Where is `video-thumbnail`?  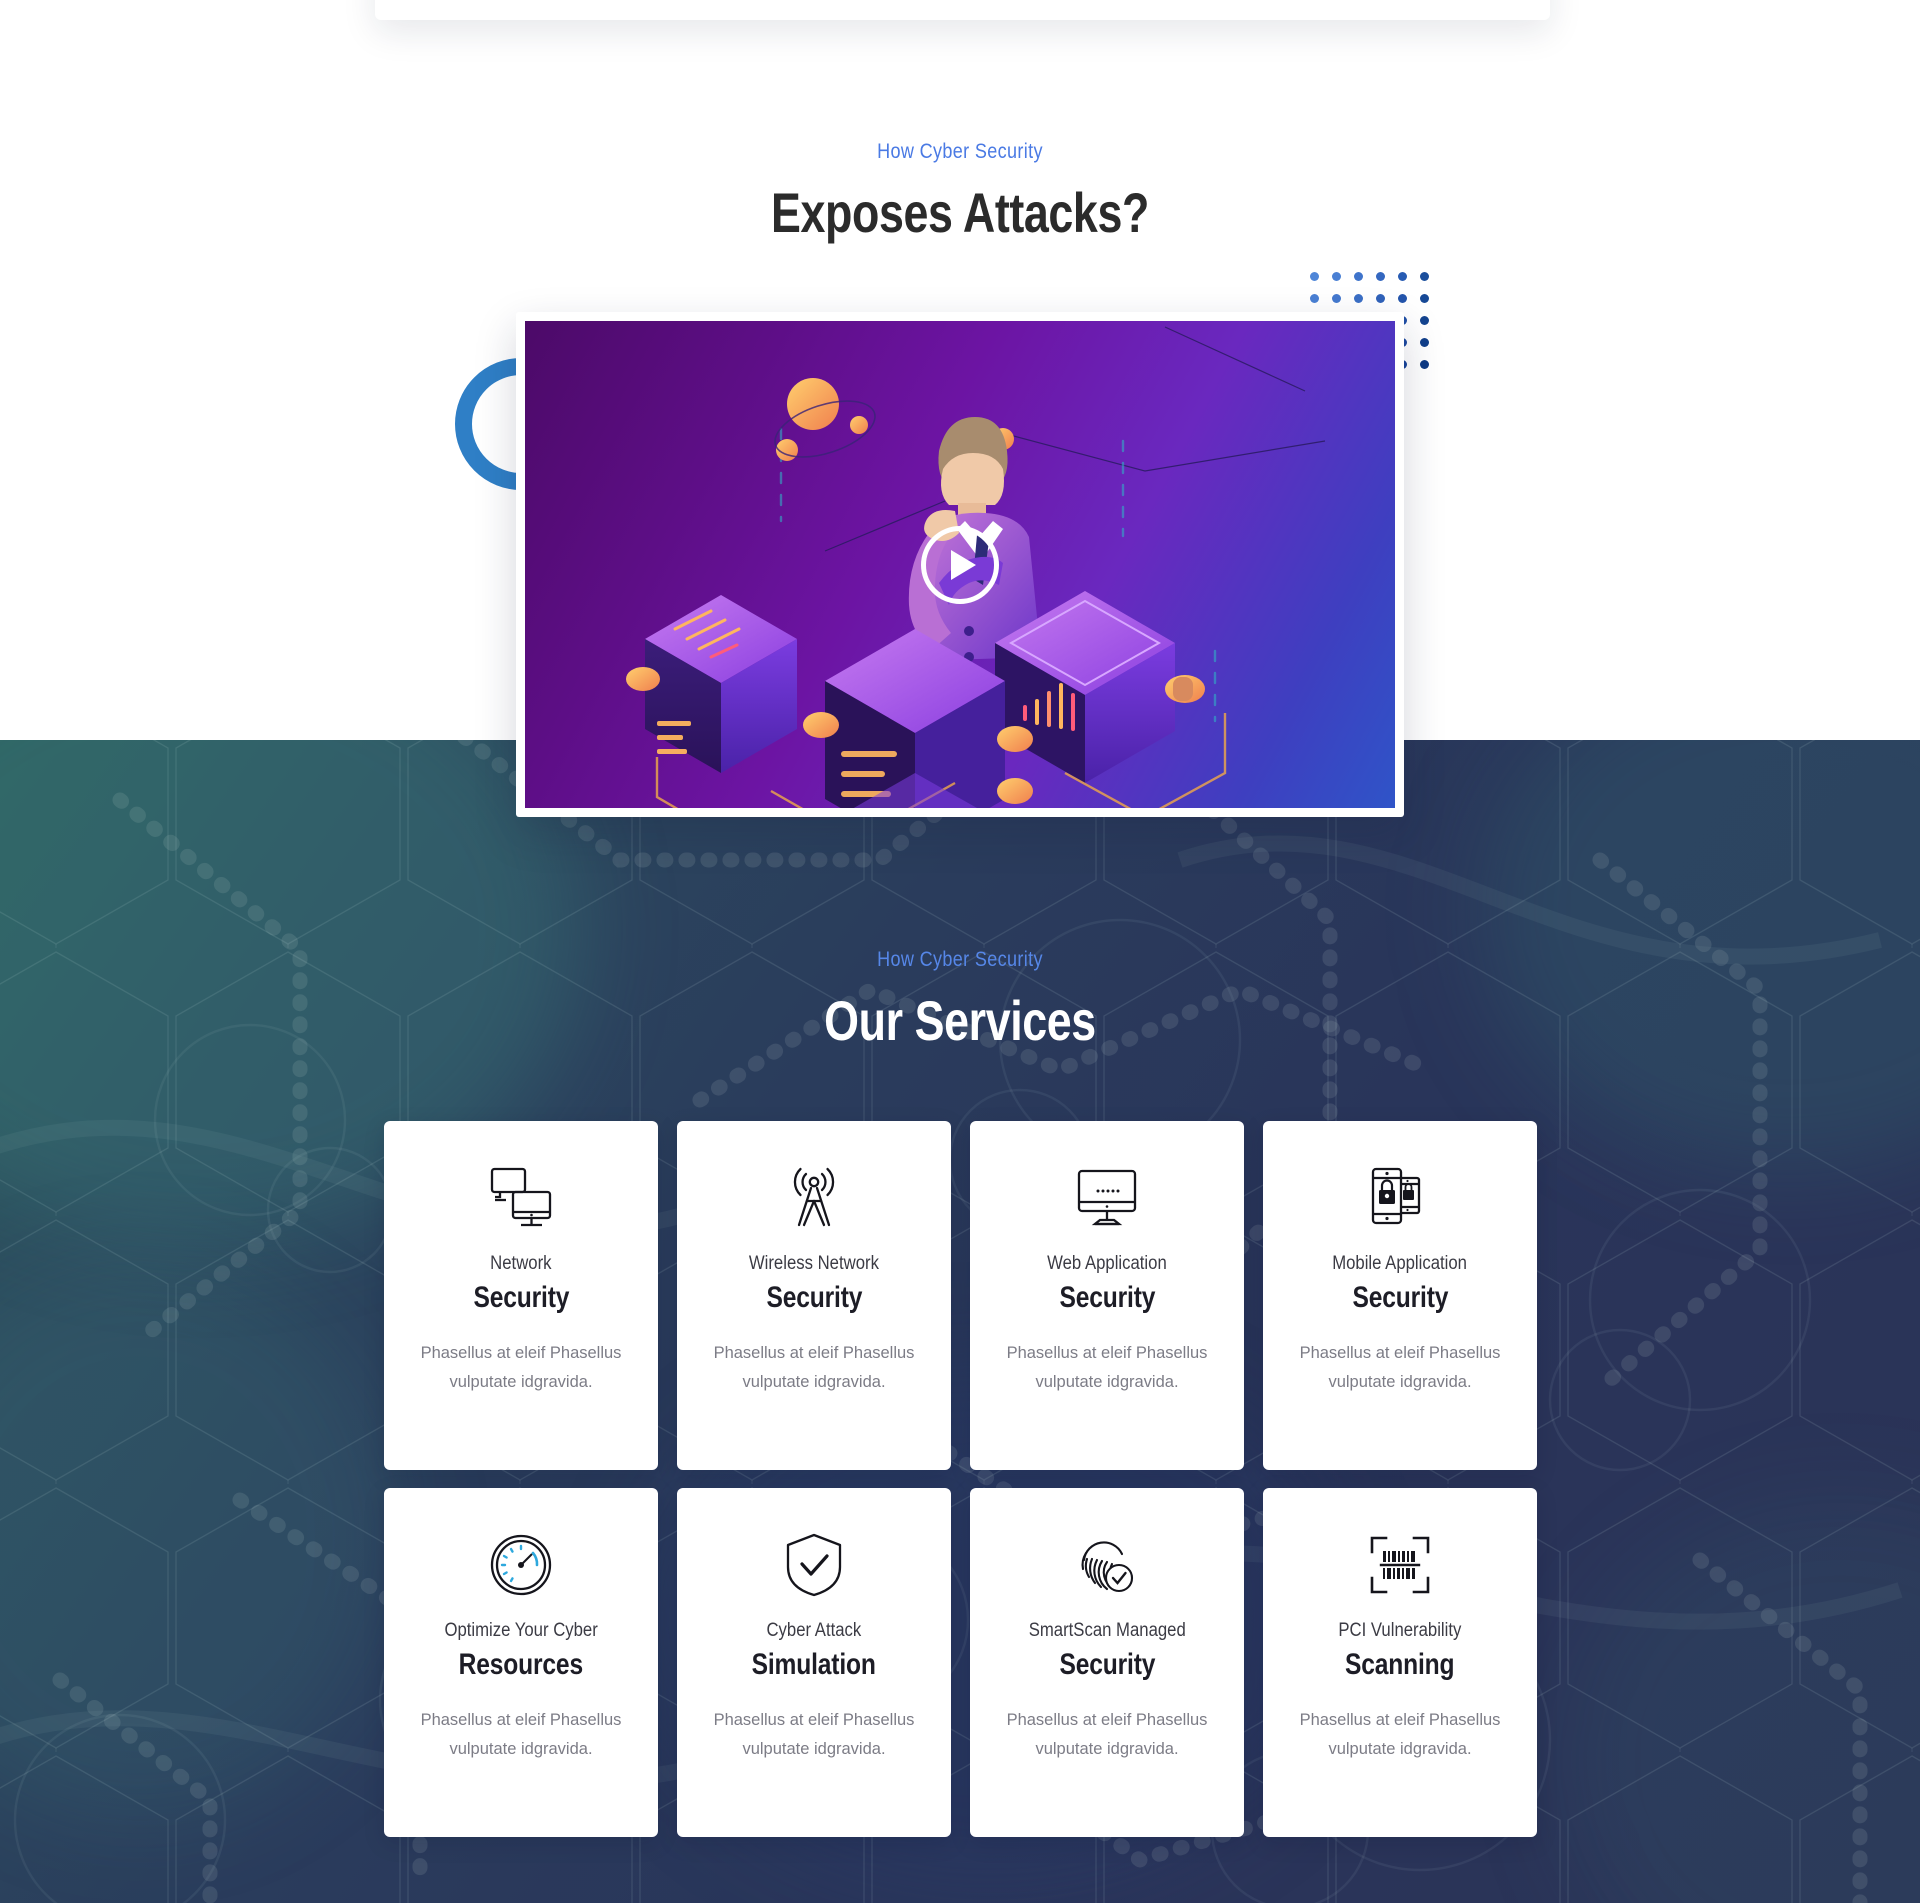 video-thumbnail is located at coordinates (960, 564).